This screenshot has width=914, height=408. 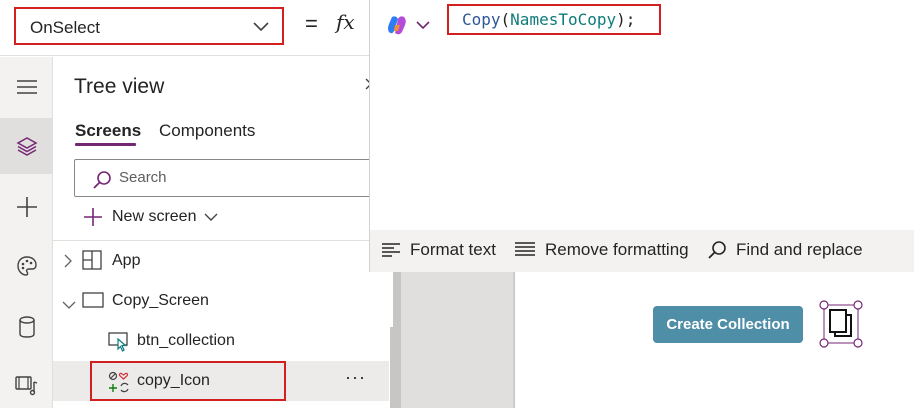 I want to click on tree-node-label: btn_collection, so click(x=186, y=340).